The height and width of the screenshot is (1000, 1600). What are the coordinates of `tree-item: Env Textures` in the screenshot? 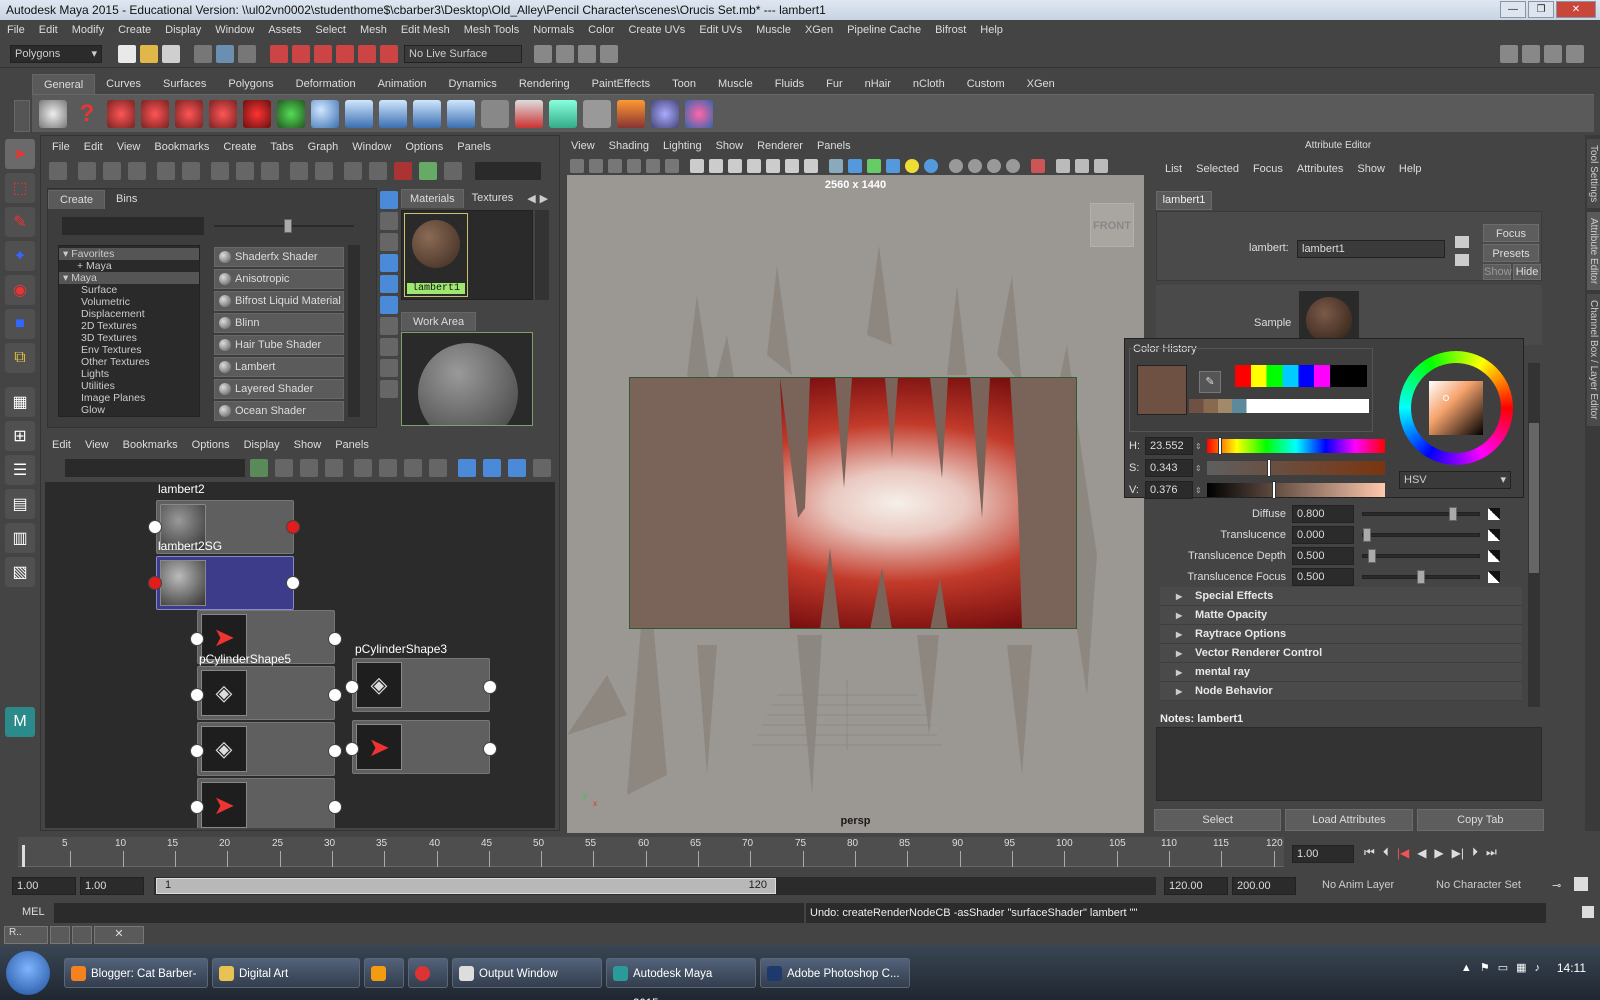 It's located at (129, 350).